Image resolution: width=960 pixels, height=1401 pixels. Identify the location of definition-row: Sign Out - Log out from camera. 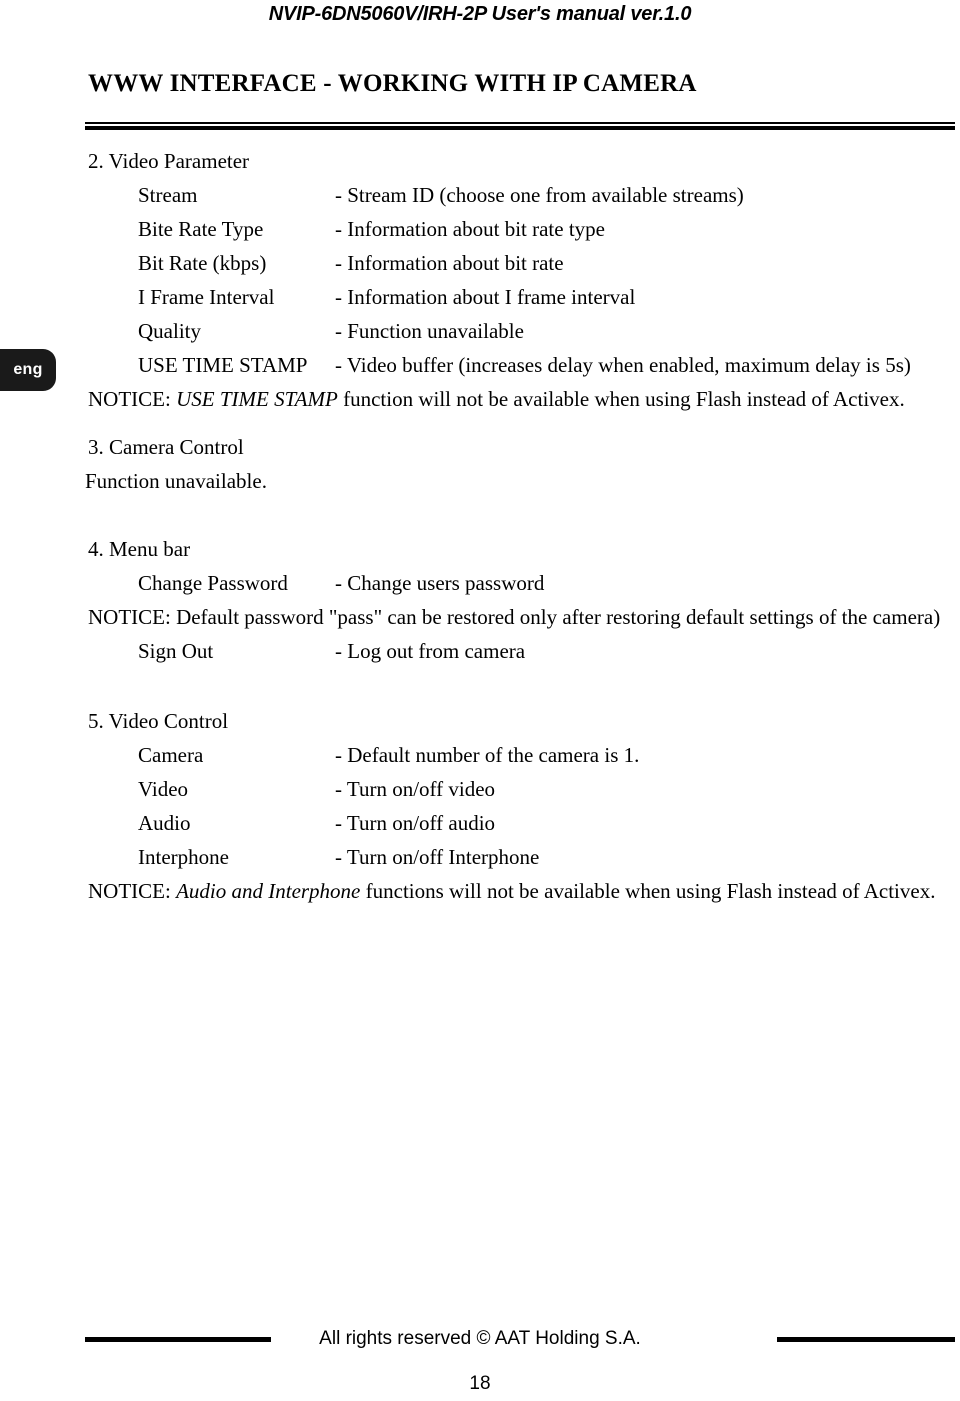
(480, 651).